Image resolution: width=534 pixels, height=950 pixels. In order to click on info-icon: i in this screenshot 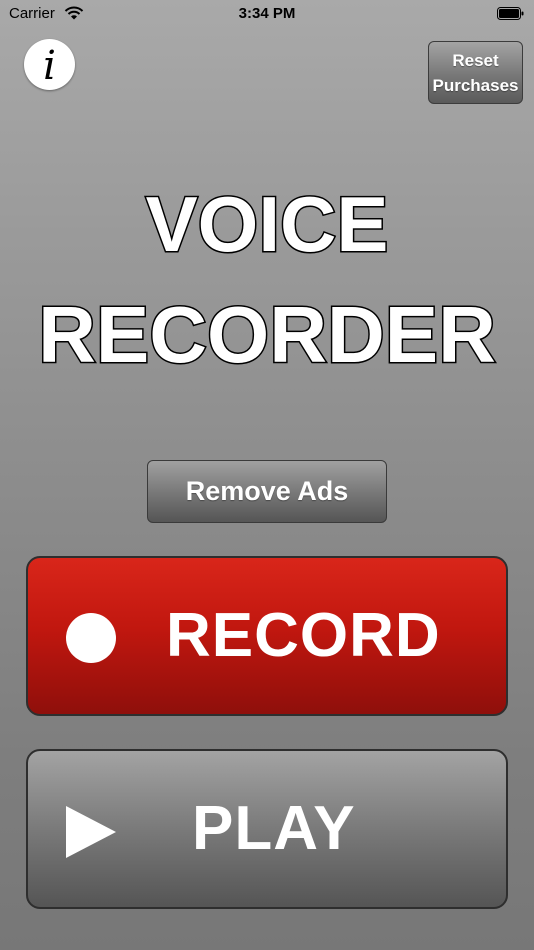, I will do `click(49, 65)`.